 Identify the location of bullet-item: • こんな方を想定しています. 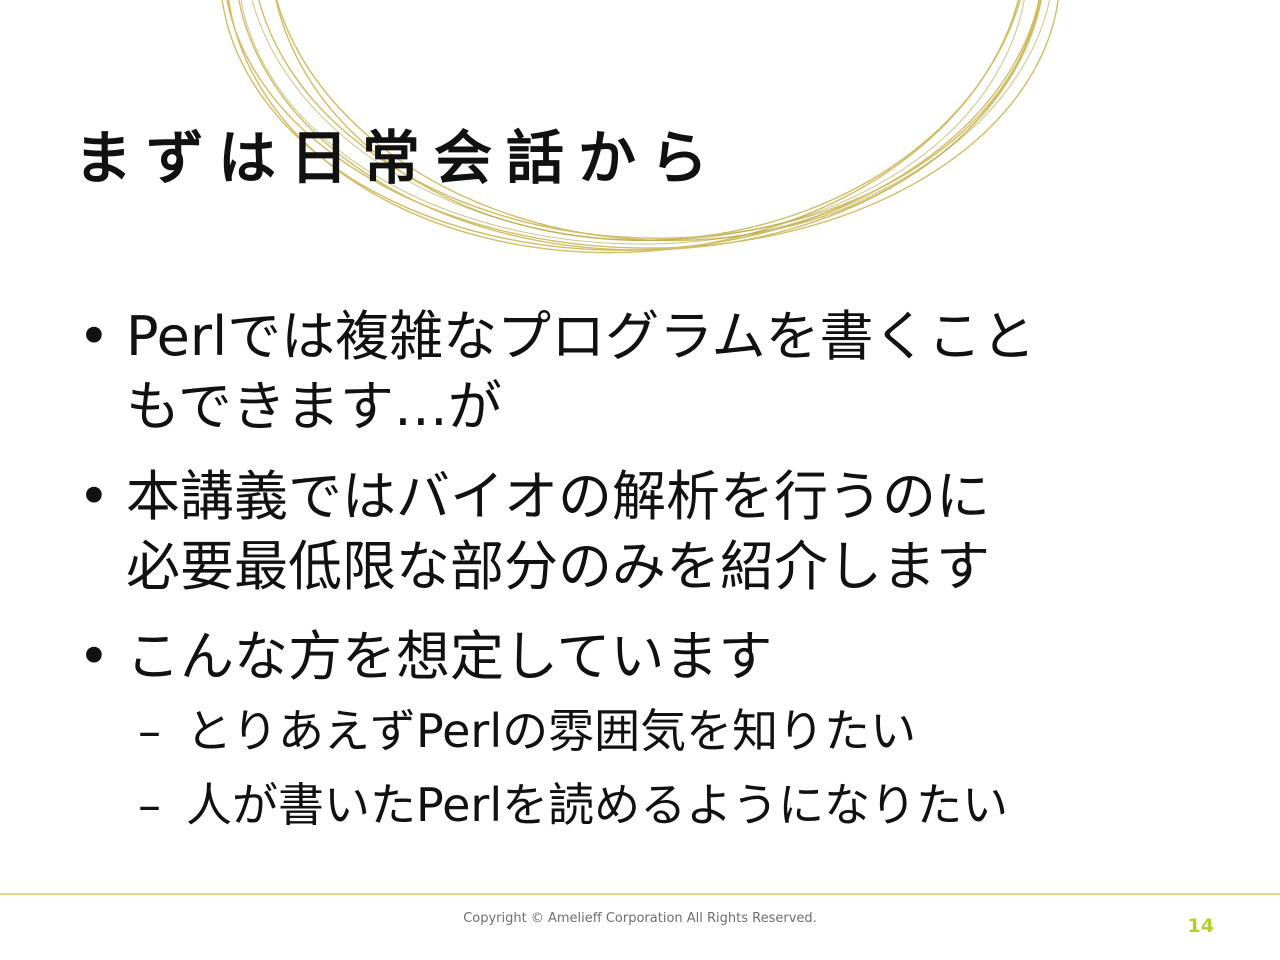
(658, 657).